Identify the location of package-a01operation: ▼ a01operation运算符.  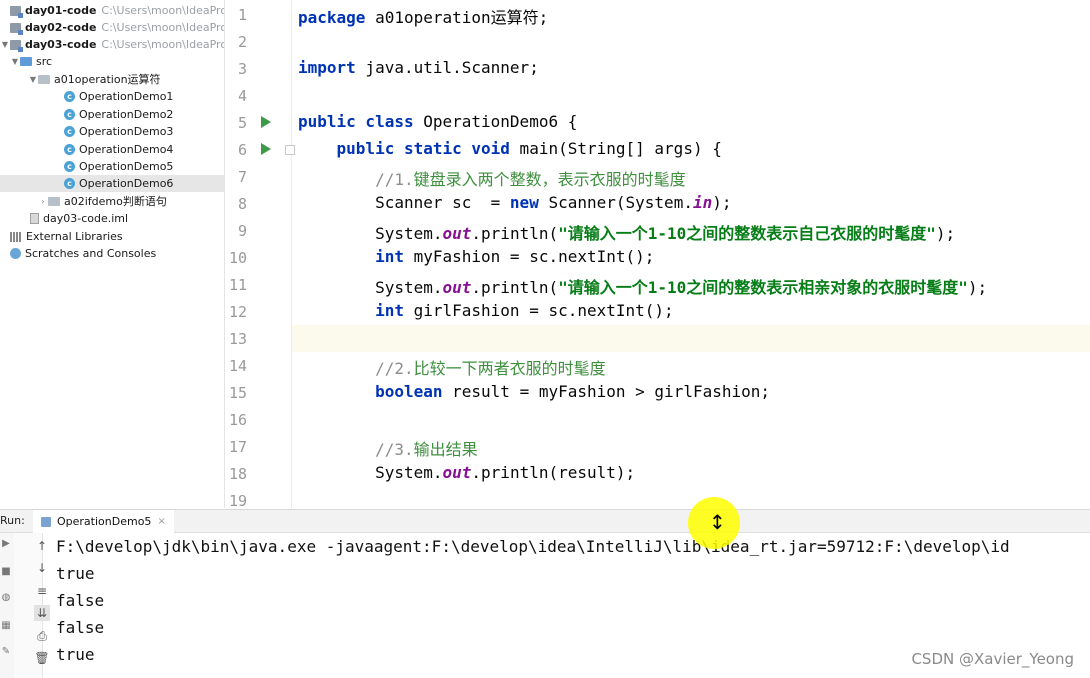
(94, 79).